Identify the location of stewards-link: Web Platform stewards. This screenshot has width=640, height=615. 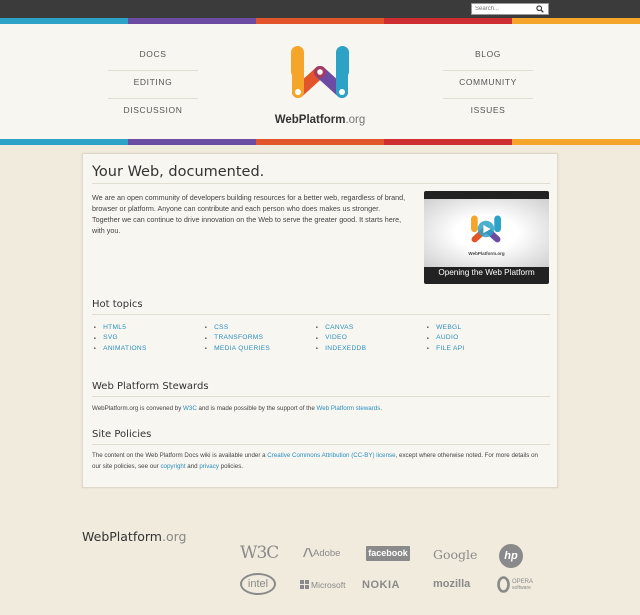
(348, 408).